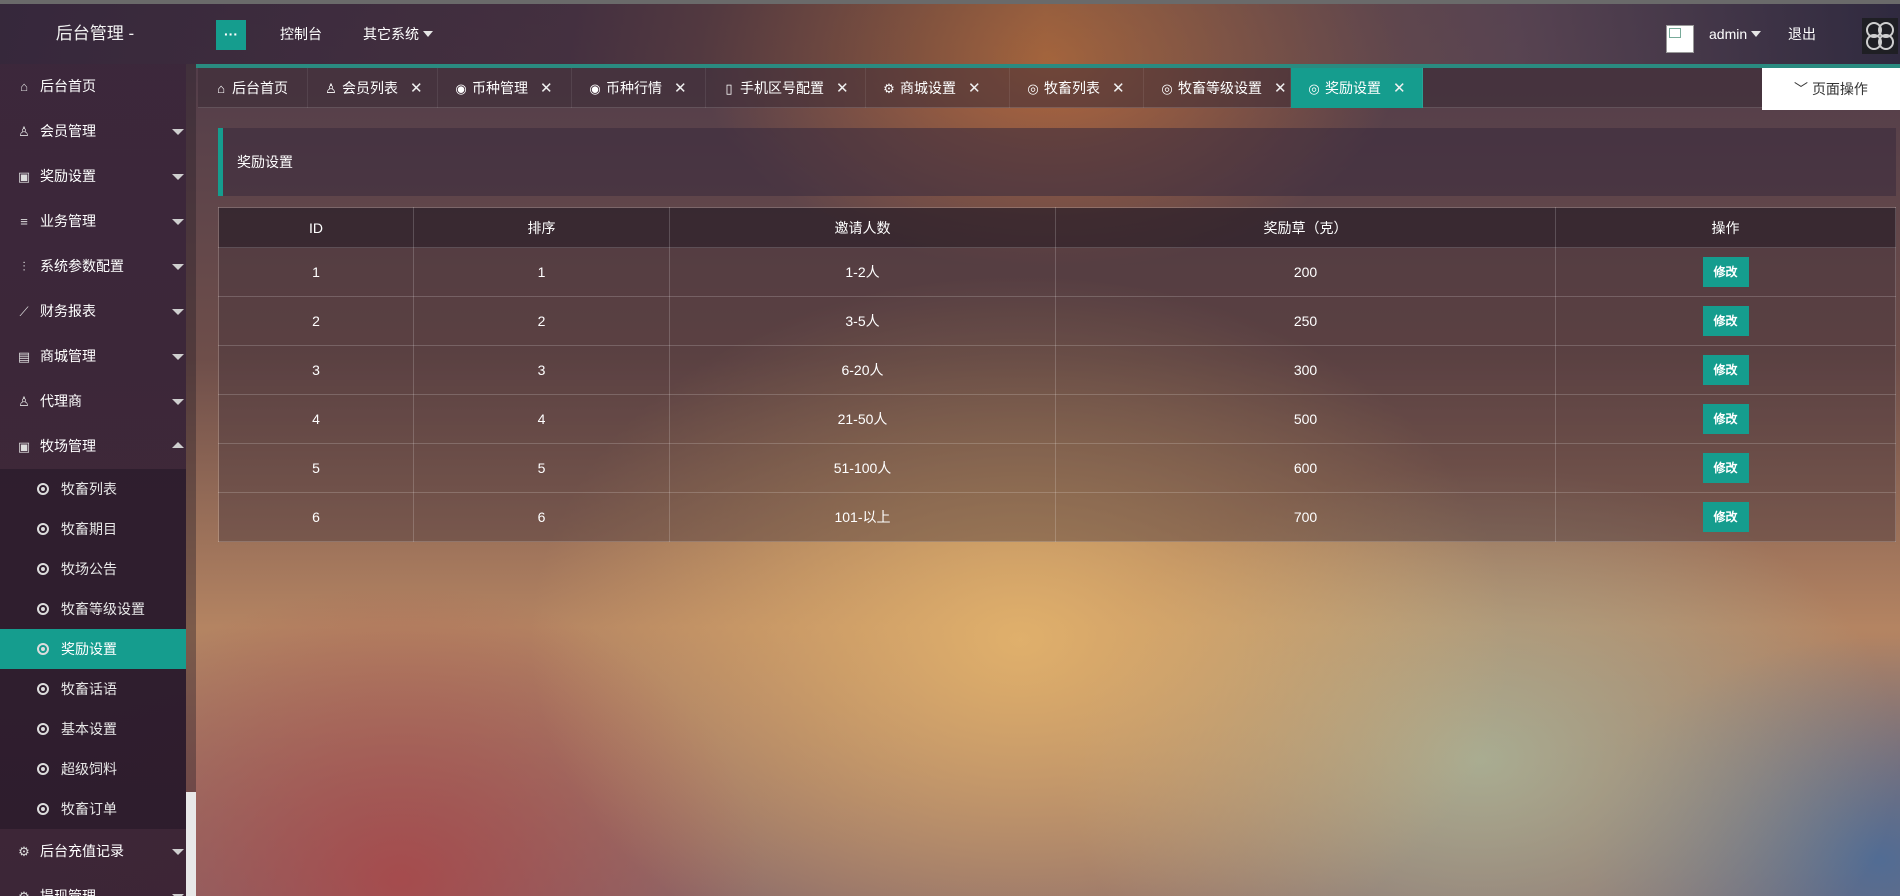 The image size is (1900, 896). What do you see at coordinates (68, 446) in the screenshot?
I see `sidebar-item-label: 牧场管理` at bounding box center [68, 446].